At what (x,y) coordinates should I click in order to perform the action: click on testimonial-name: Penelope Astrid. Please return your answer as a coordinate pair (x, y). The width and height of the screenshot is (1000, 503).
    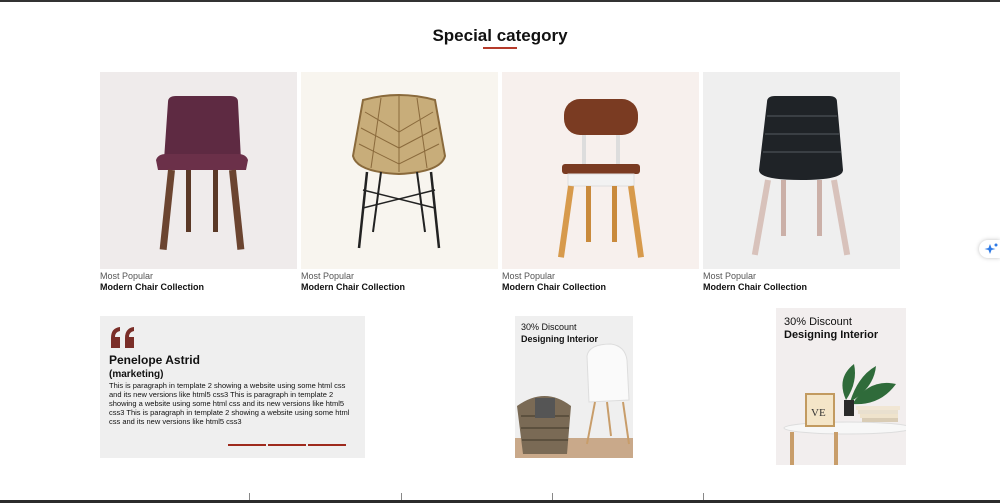
    Looking at the image, I should click on (154, 360).